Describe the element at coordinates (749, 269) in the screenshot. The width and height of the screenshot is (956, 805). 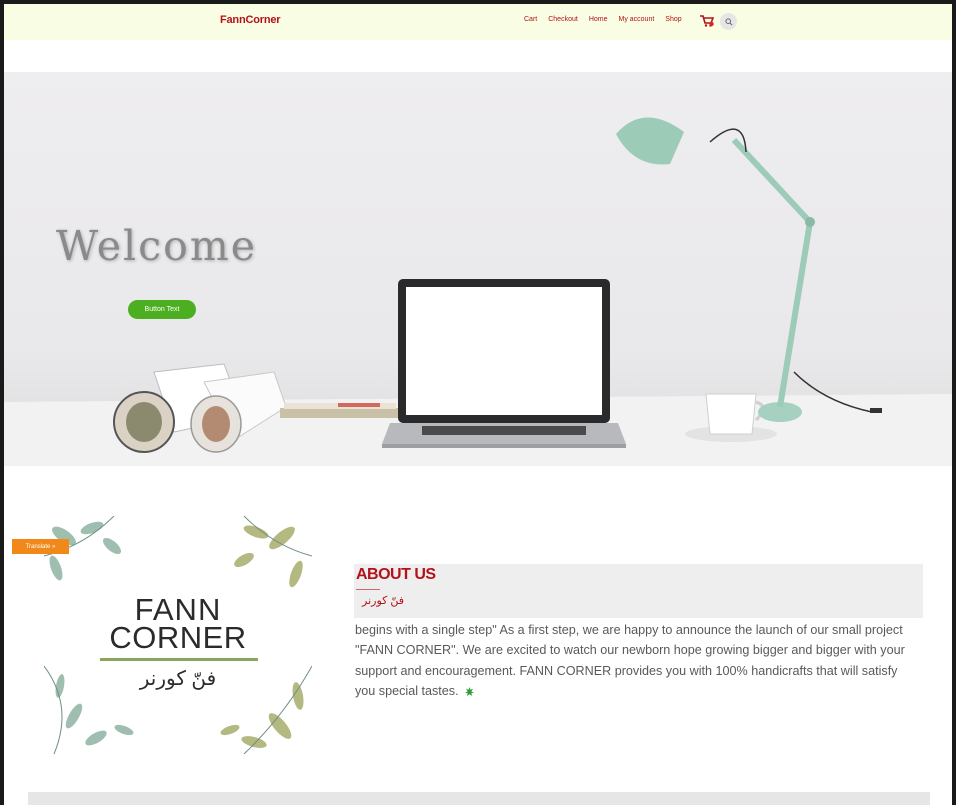
I see `desk-lamp` at that location.